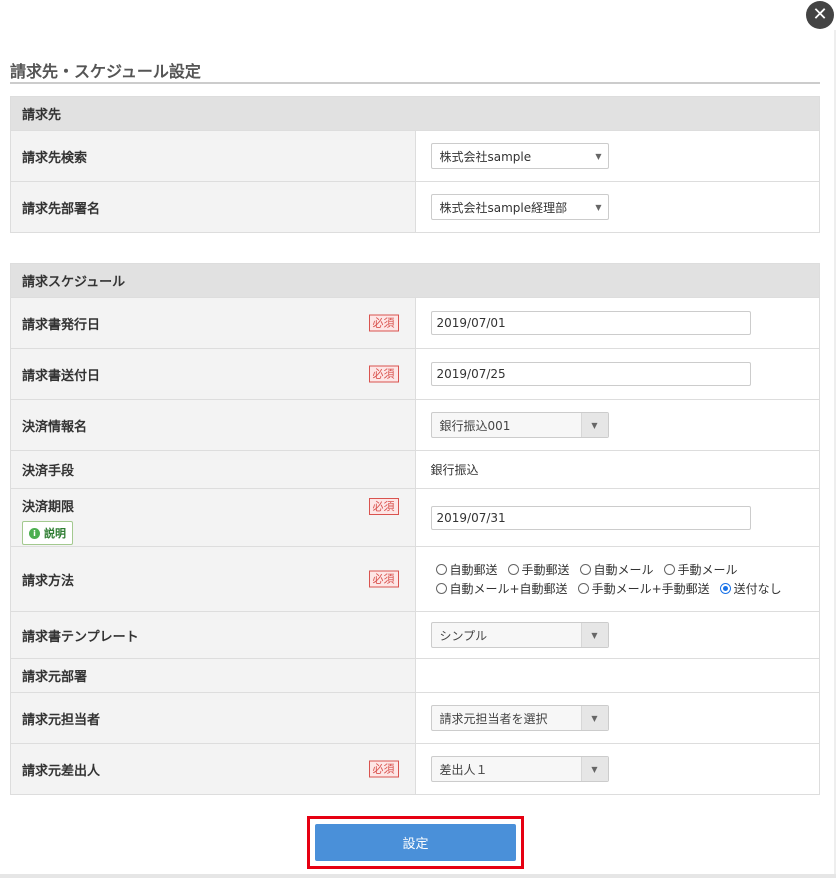 The width and height of the screenshot is (836, 878). What do you see at coordinates (213, 469) in the screenshot?
I see `payment-method-label: 決済手段` at bounding box center [213, 469].